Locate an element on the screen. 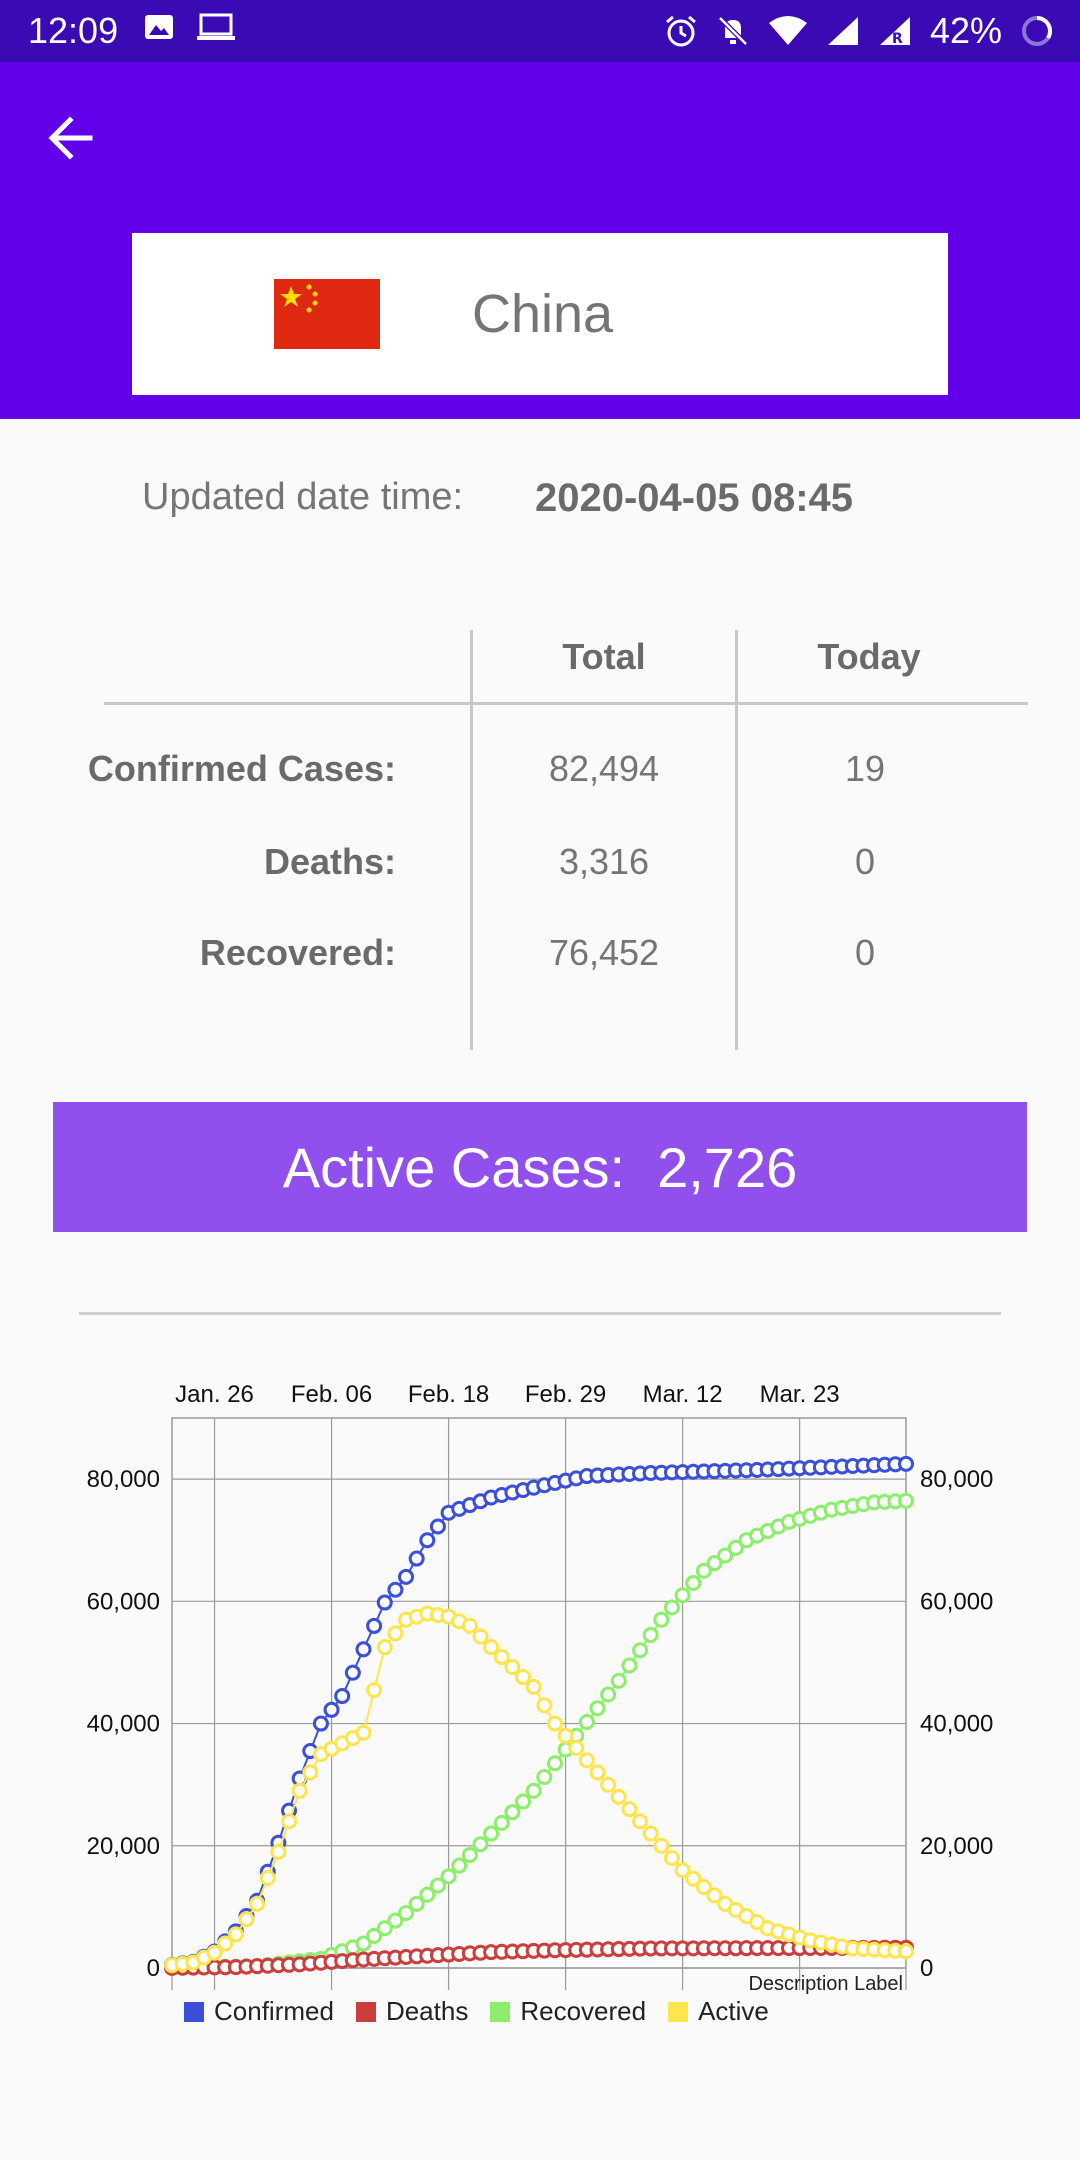 The height and width of the screenshot is (2160, 1080). app-bar is located at coordinates (540, 137).